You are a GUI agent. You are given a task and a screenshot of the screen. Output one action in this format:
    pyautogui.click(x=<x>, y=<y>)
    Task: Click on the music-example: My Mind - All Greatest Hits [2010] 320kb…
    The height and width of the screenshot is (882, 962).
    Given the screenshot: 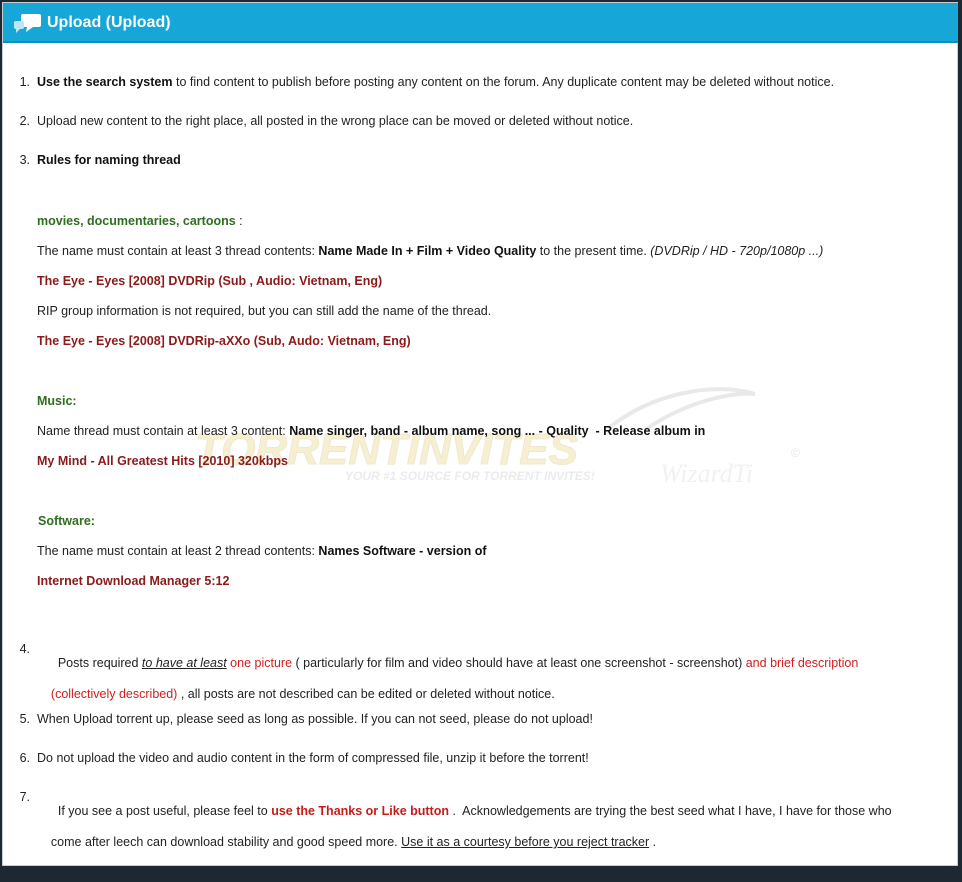 What is the action you would take?
    pyautogui.click(x=163, y=461)
    